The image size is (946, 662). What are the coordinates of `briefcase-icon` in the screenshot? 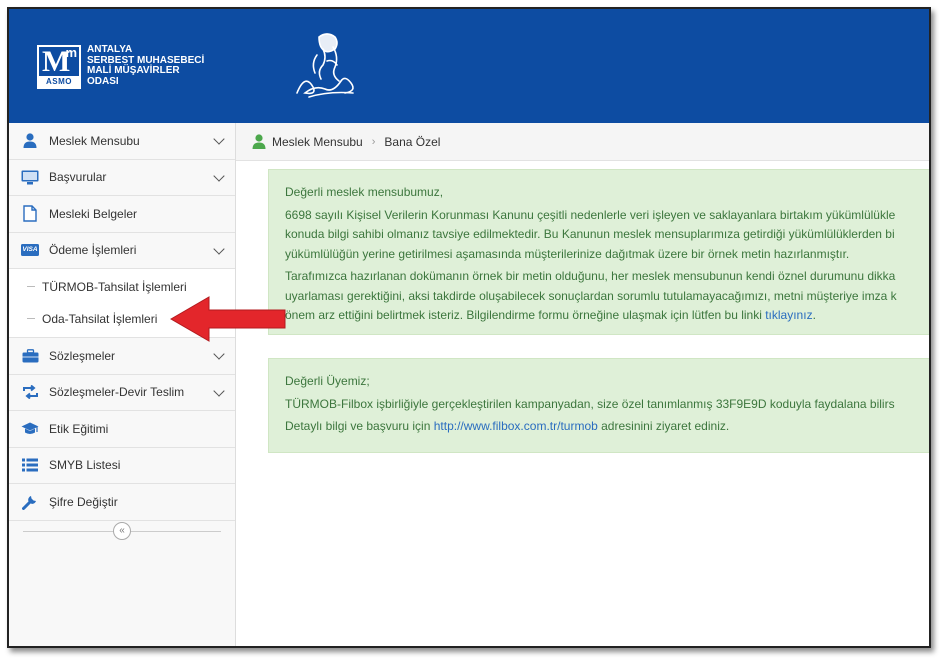 It's located at (30, 356).